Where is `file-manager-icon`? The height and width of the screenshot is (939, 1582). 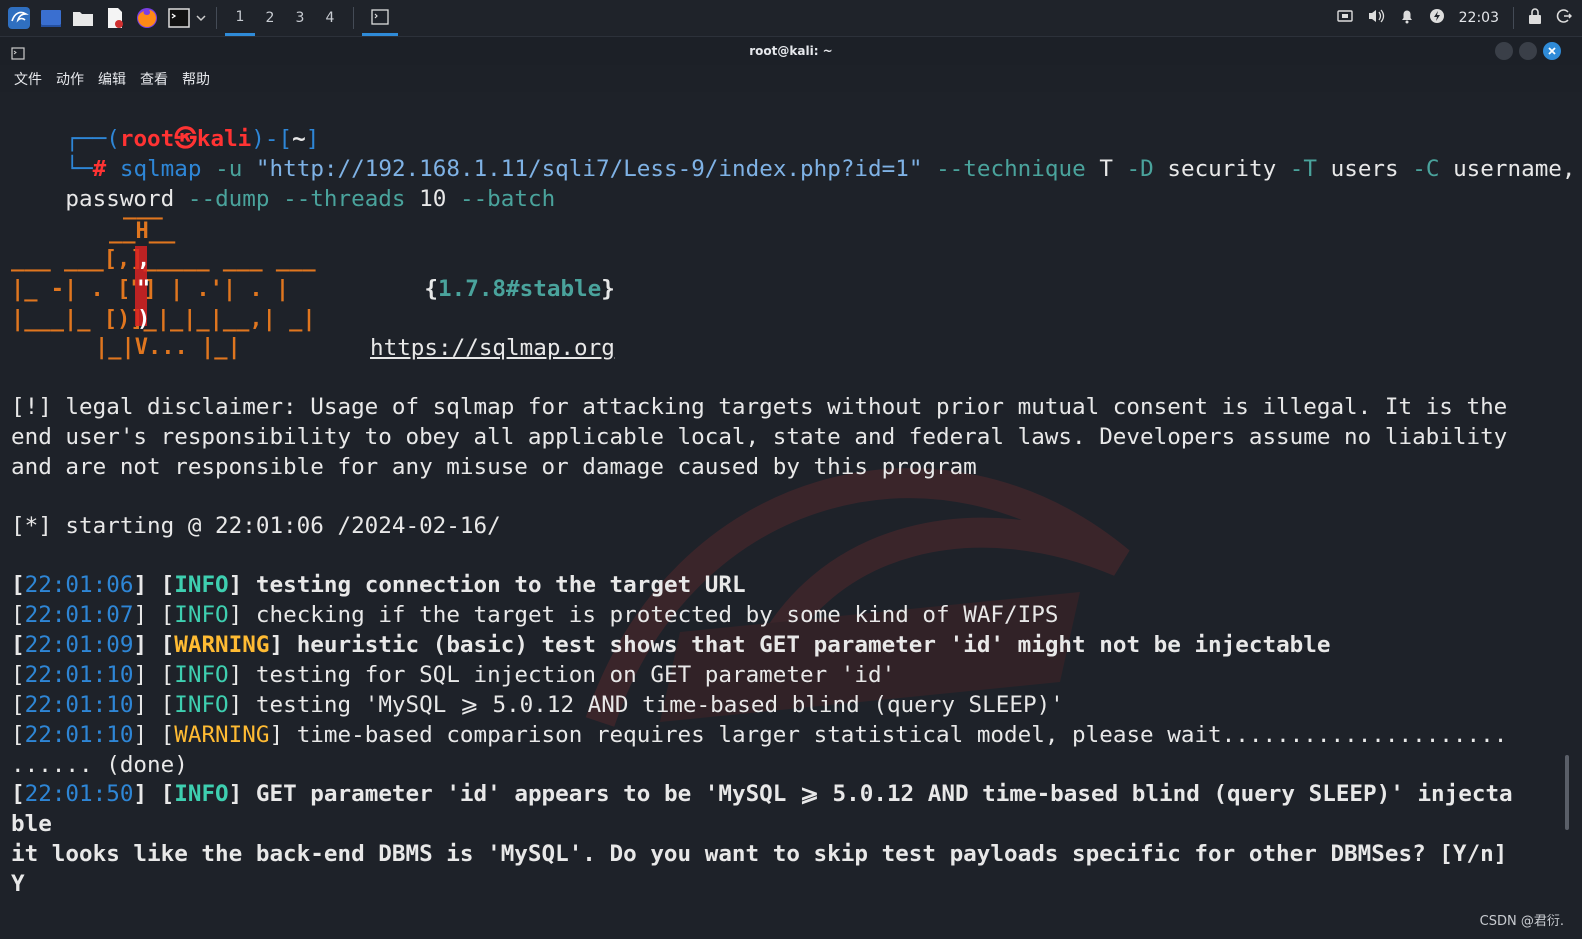
file-manager-icon is located at coordinates (83, 18).